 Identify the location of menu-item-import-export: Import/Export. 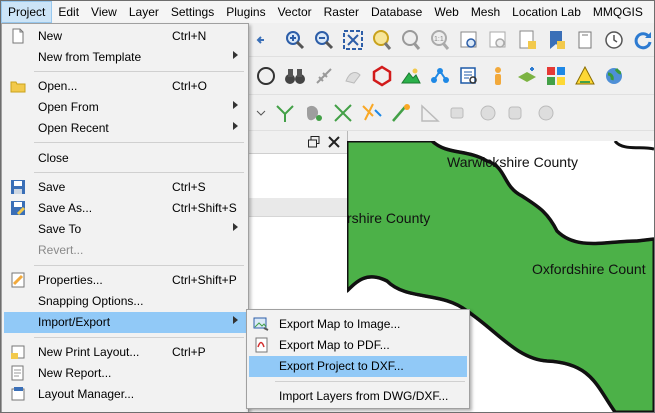
(125, 322).